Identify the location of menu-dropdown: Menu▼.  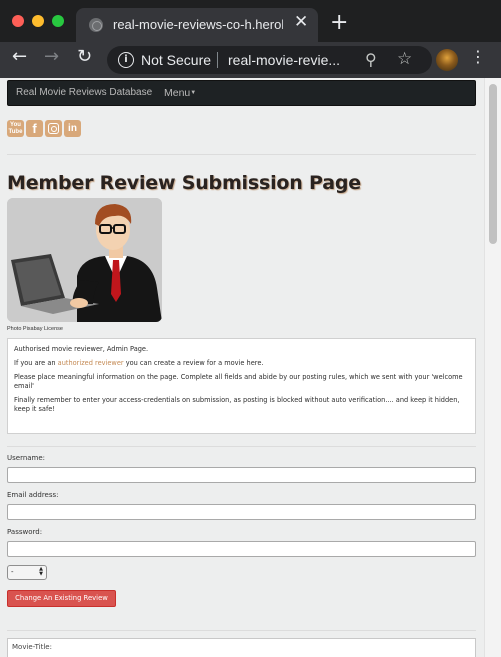
(180, 93).